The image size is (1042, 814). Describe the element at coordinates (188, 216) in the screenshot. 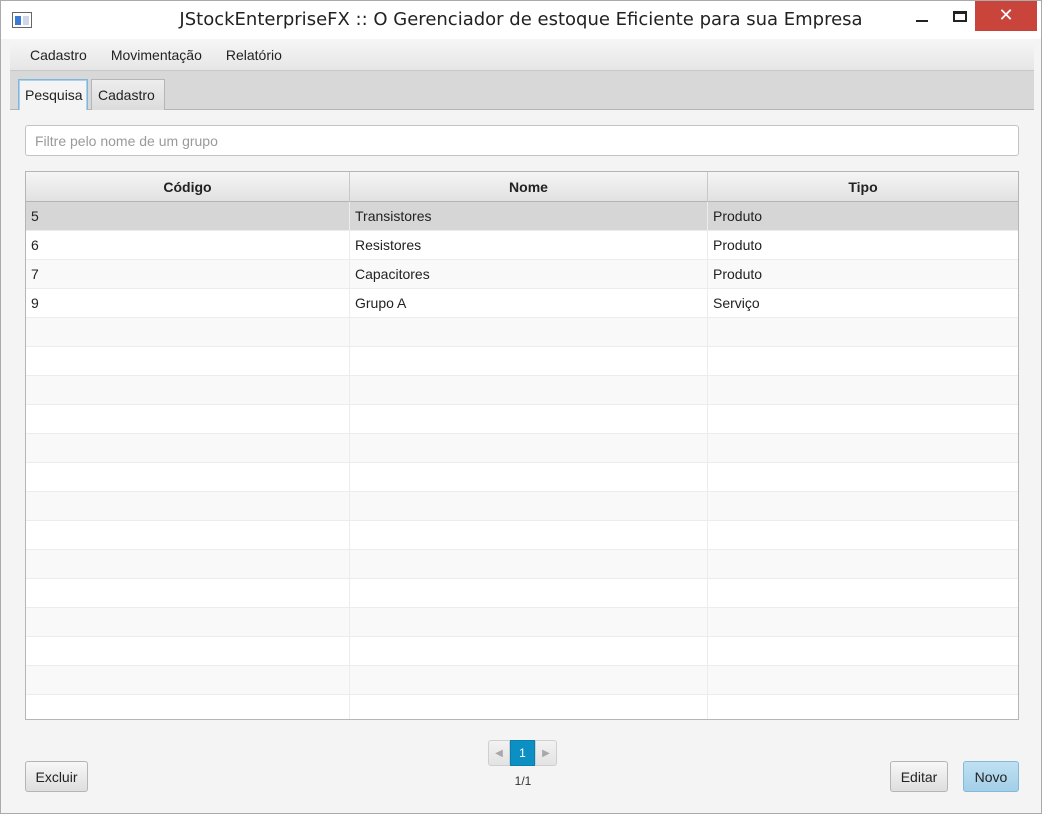

I see `cell-codigo: 5` at that location.